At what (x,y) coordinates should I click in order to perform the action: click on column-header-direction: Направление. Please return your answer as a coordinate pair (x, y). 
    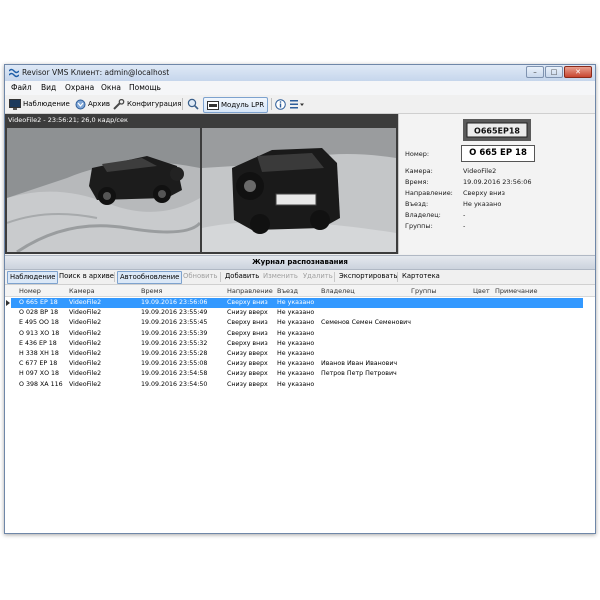
    Looking at the image, I should click on (250, 291).